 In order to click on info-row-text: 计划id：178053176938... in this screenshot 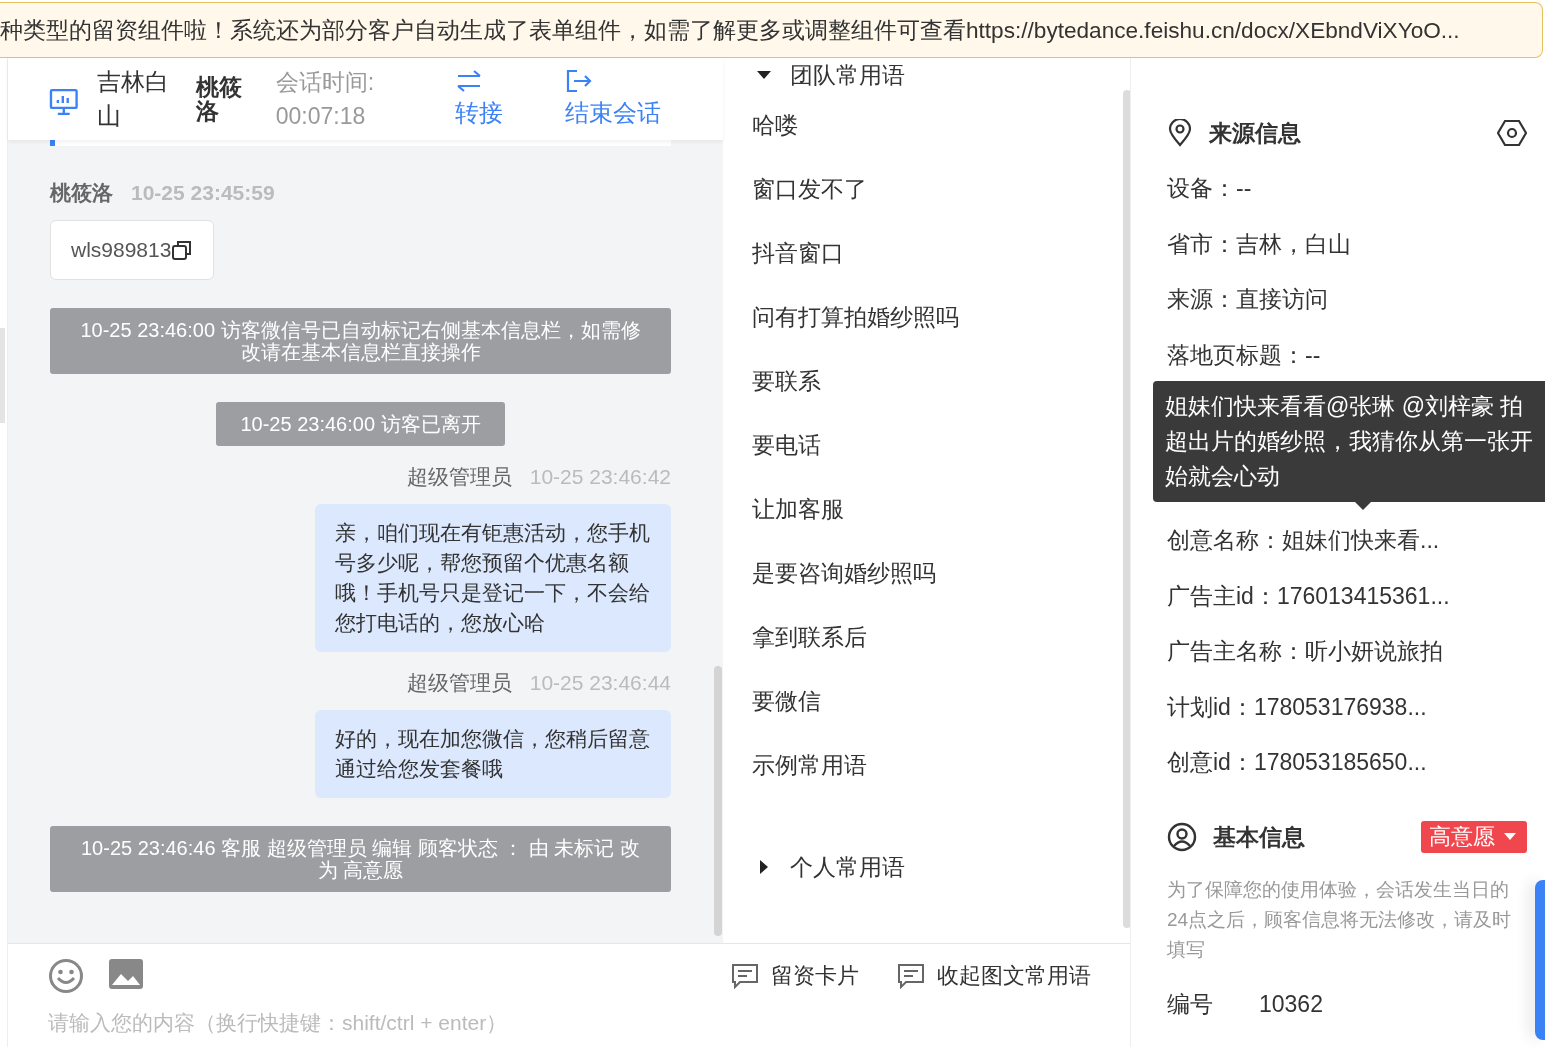, I will do `click(1297, 707)`.